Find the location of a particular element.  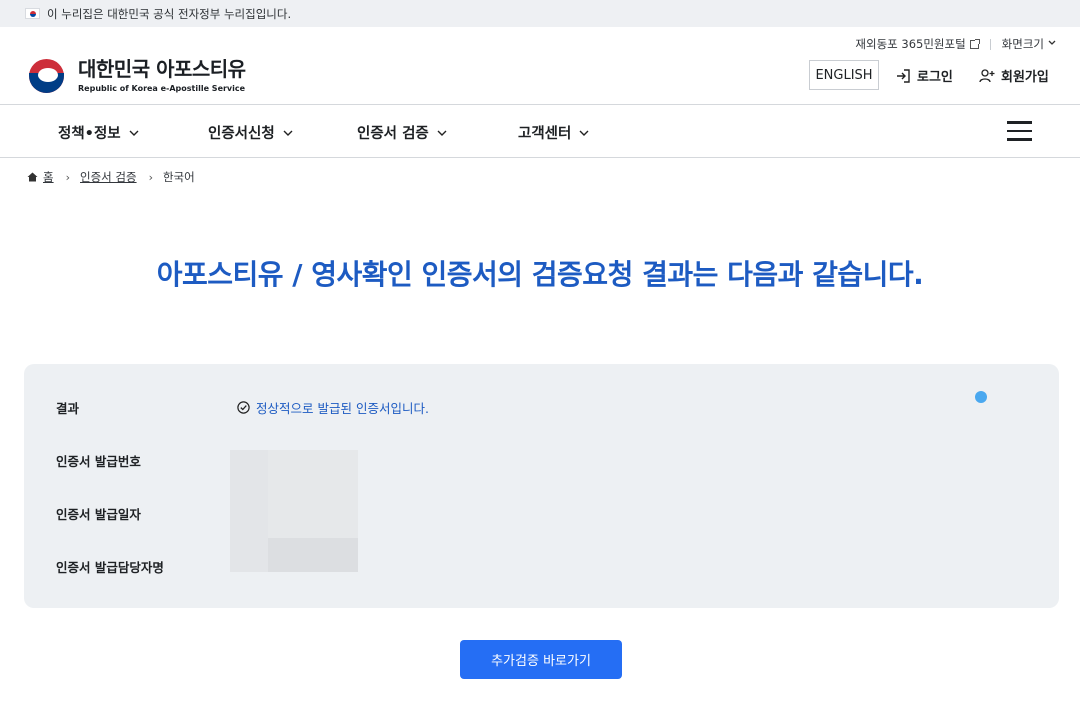

gov-official-banner: 이 누리집은 대한민국 공식 전자정부 누리집입니다. is located at coordinates (540, 13).